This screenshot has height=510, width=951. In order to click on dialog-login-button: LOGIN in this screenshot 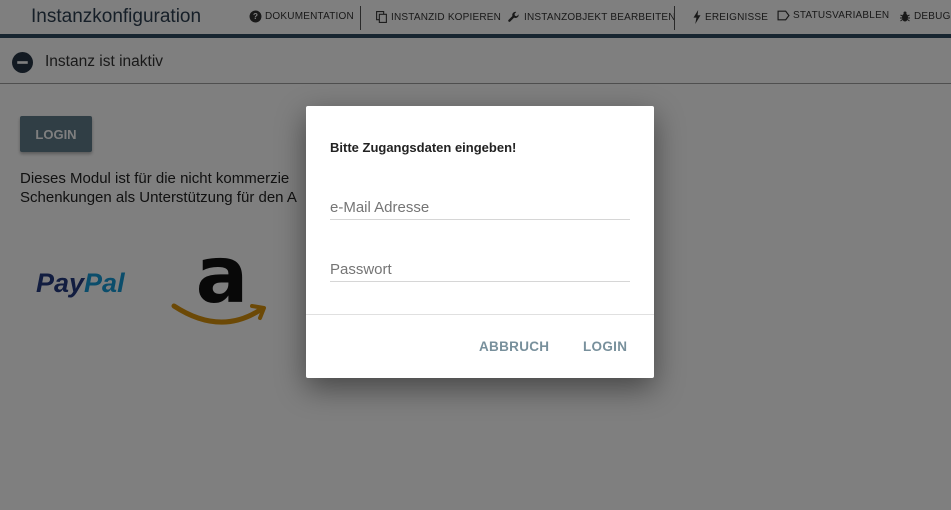, I will do `click(605, 346)`.